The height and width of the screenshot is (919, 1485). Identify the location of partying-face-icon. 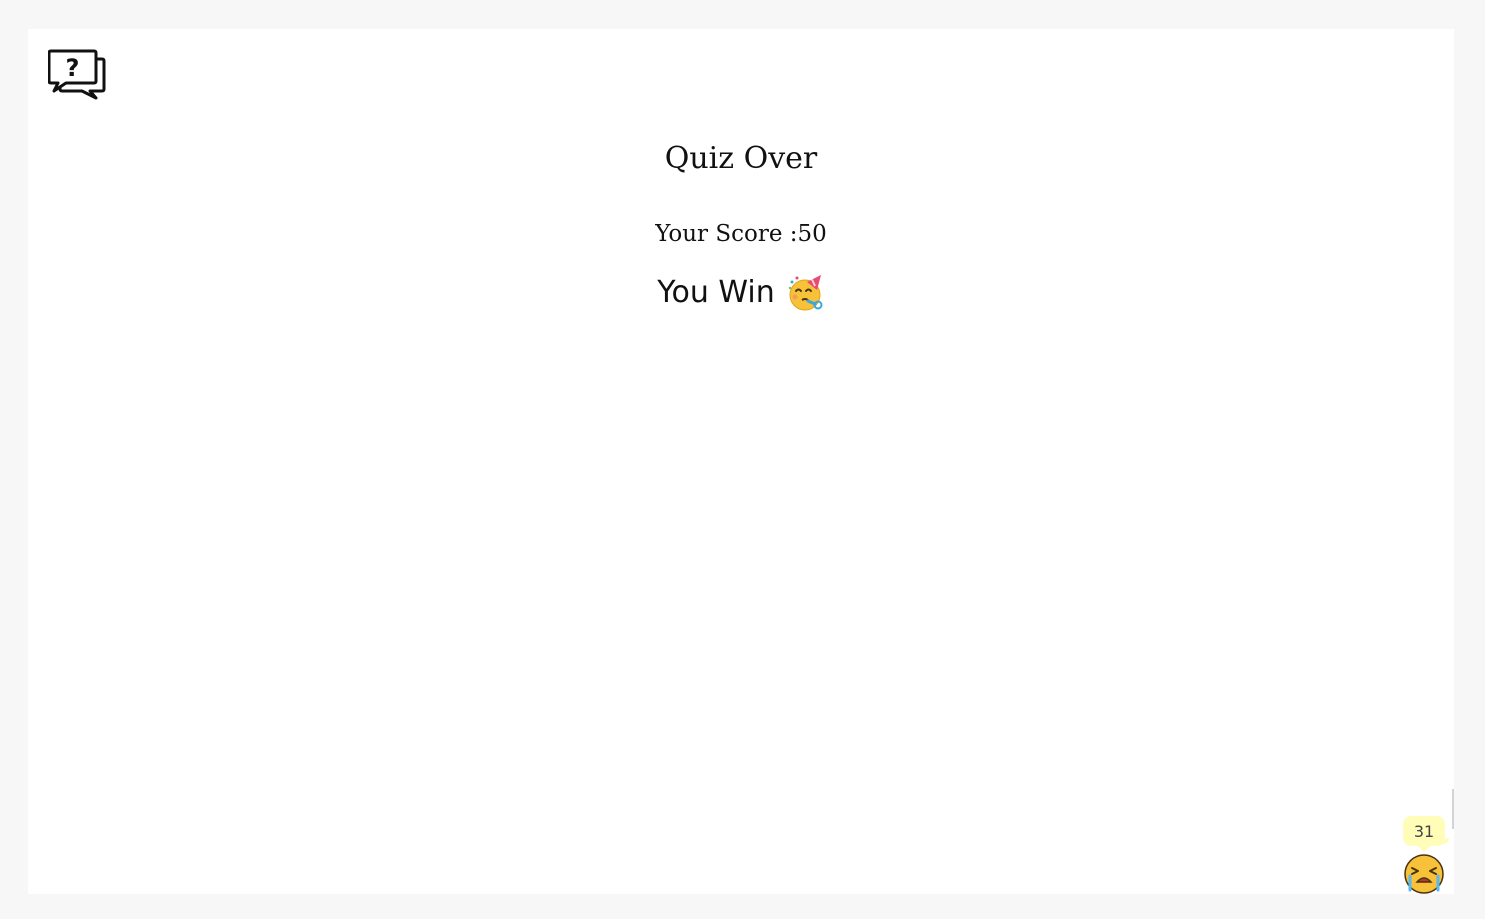
(806, 293).